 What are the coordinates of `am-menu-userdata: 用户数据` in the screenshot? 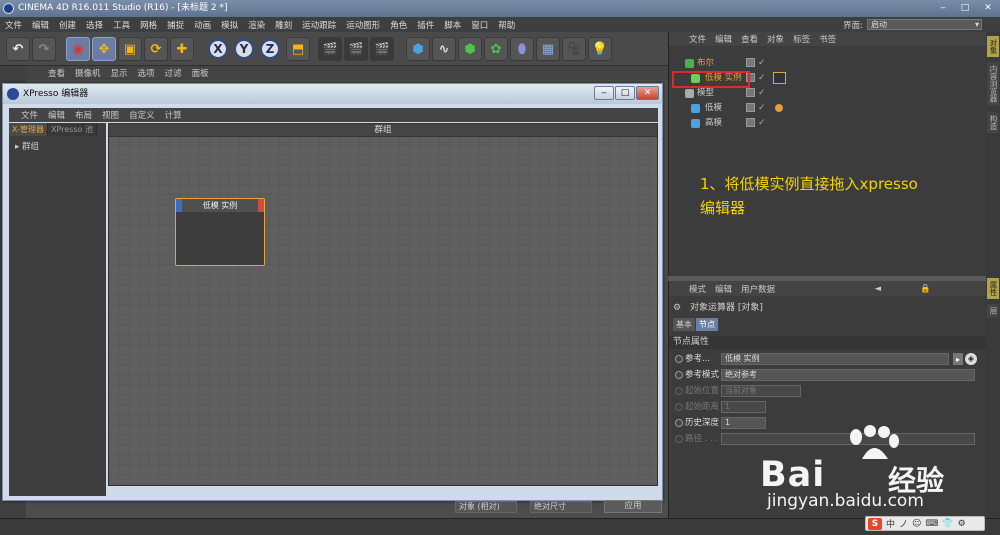 It's located at (758, 289).